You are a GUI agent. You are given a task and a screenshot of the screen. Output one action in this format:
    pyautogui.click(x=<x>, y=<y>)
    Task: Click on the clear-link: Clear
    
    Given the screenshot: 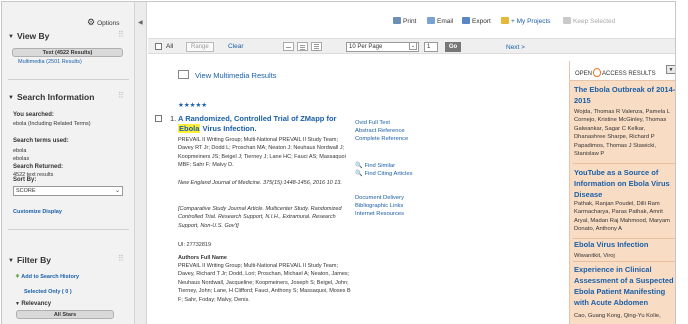 What is the action you would take?
    pyautogui.click(x=236, y=46)
    